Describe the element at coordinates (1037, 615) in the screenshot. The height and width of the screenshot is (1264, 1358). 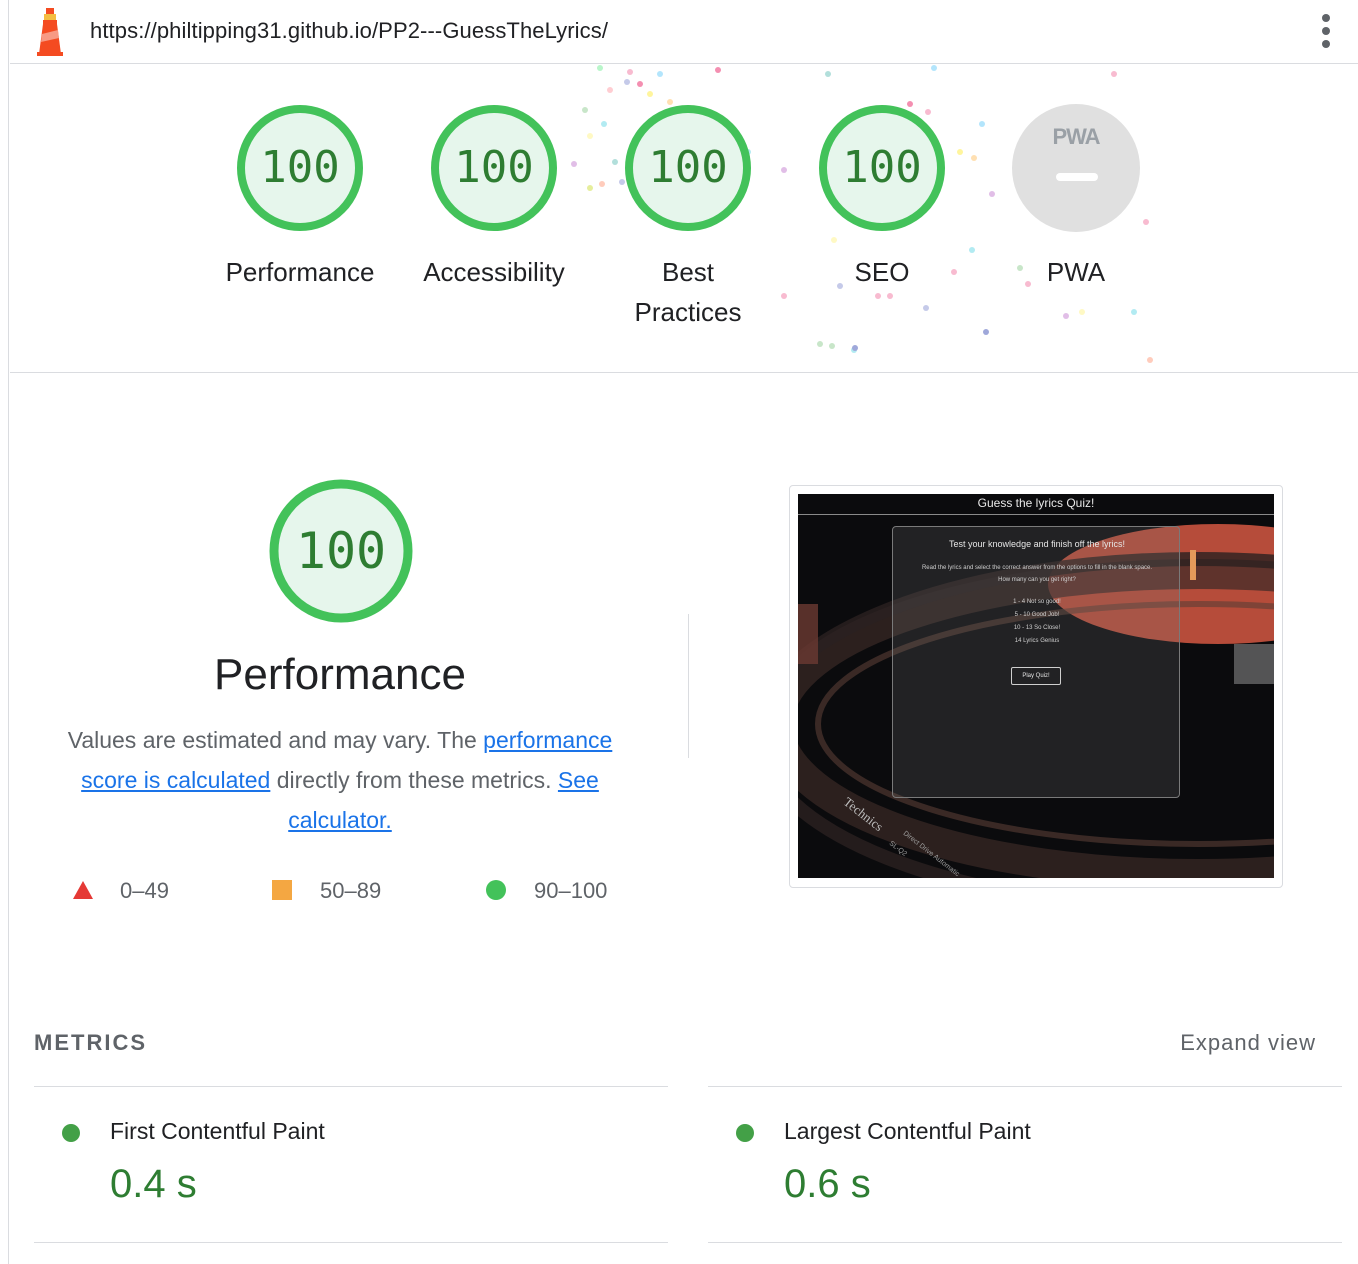
I see `thumb-quiz-score: 5 - 10 Good Job!` at that location.